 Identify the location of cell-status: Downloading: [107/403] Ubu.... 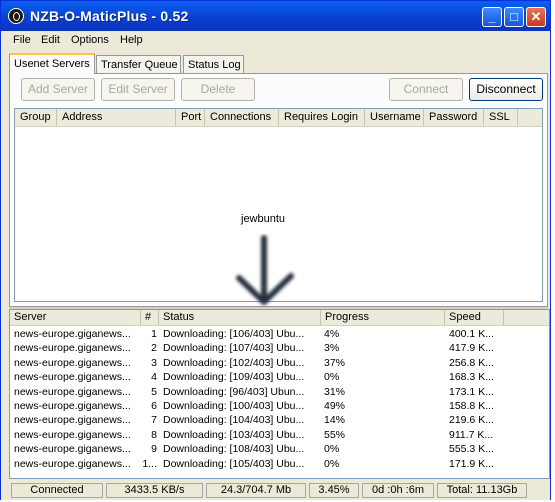
(234, 348).